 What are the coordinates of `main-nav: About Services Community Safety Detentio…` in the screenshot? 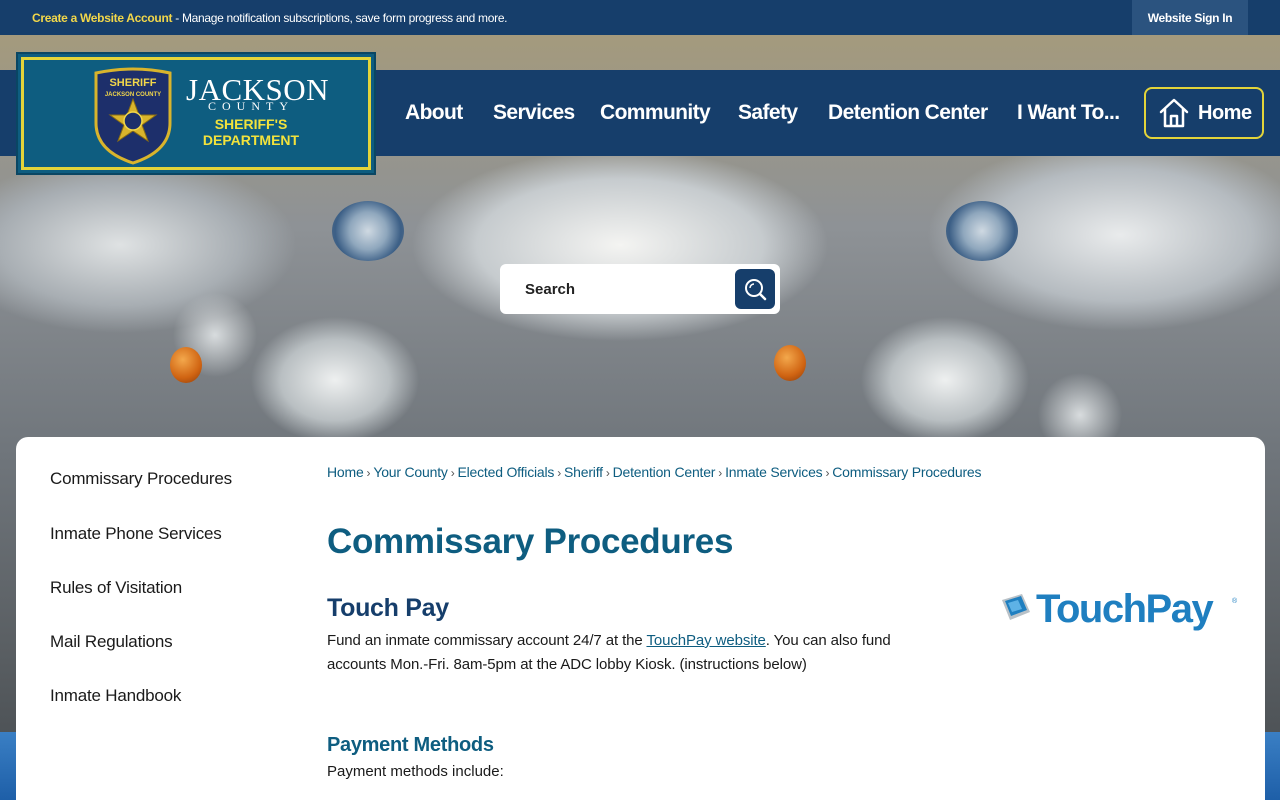 It's located at (640, 113).